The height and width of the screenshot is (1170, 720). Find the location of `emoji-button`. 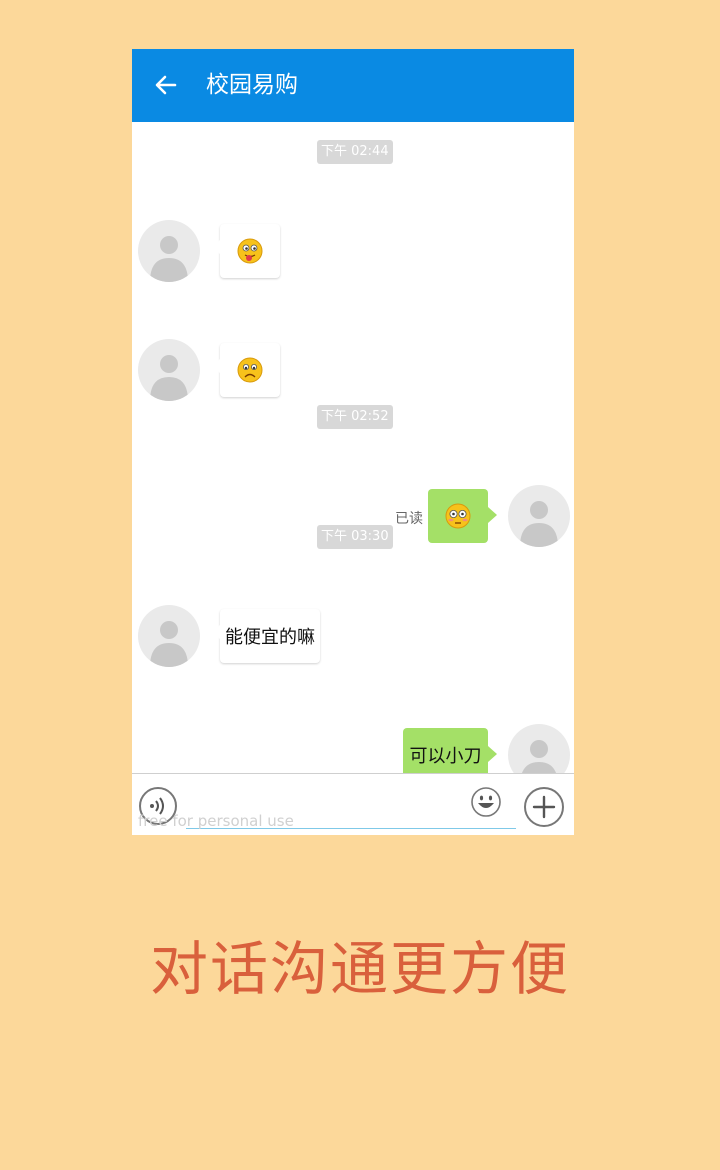

emoji-button is located at coordinates (486, 802).